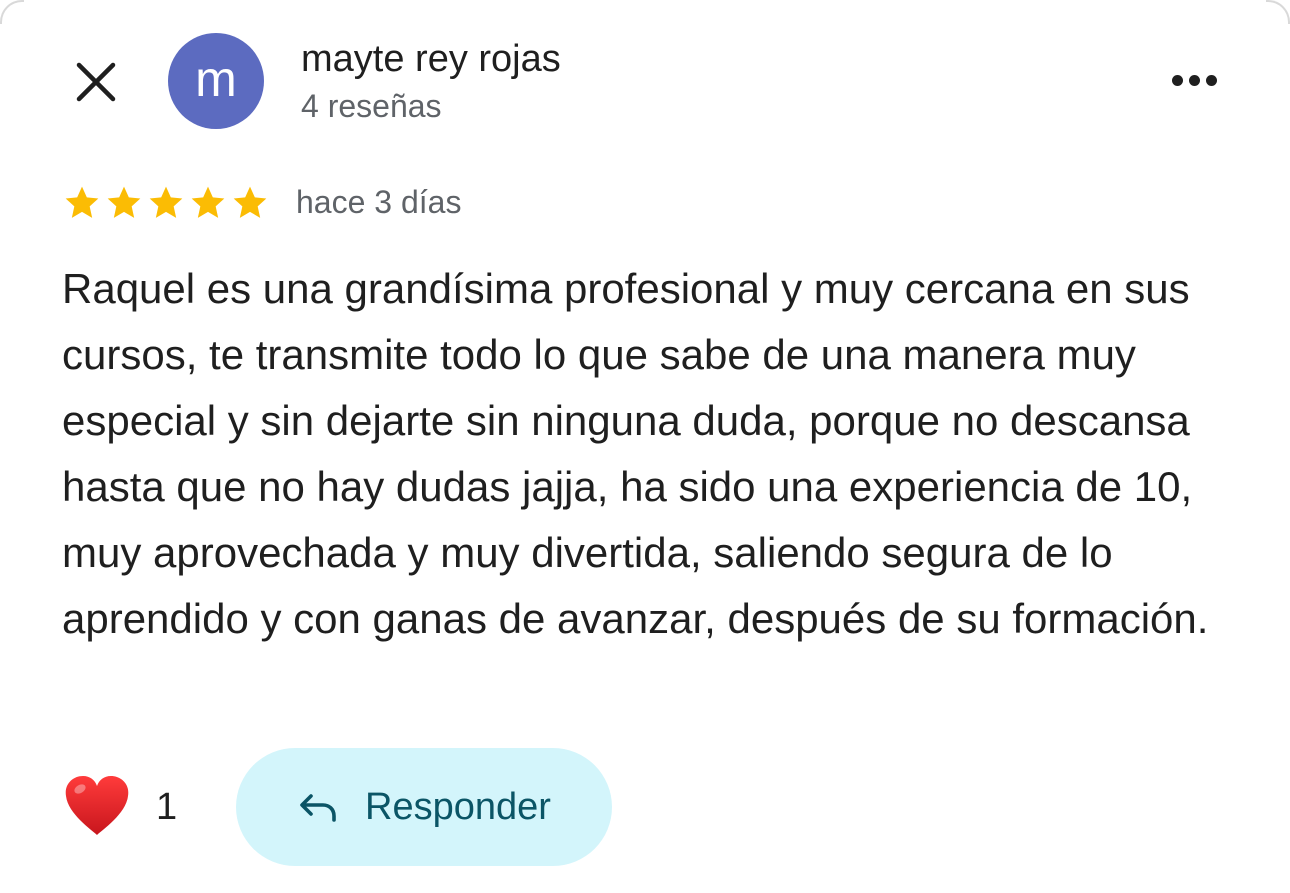 The width and height of the screenshot is (1290, 893). What do you see at coordinates (371, 106) in the screenshot?
I see `author-review-count: 4 reseñas` at bounding box center [371, 106].